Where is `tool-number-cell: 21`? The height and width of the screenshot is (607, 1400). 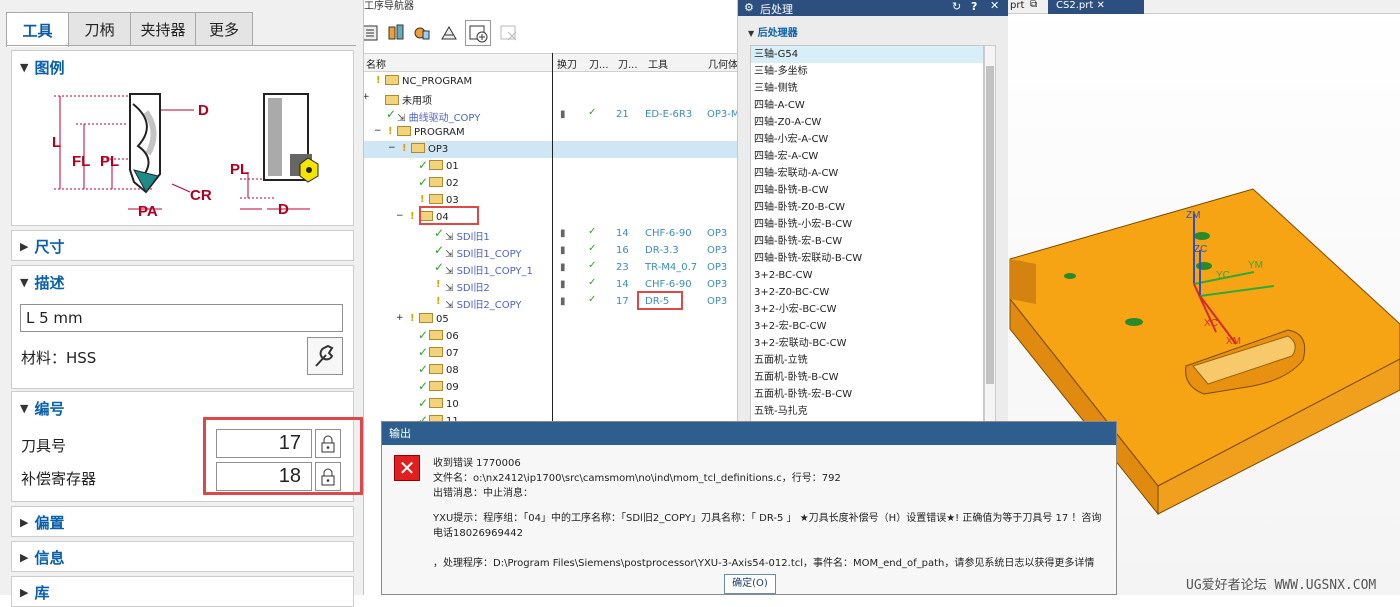
tool-number-cell: 21 is located at coordinates (622, 114).